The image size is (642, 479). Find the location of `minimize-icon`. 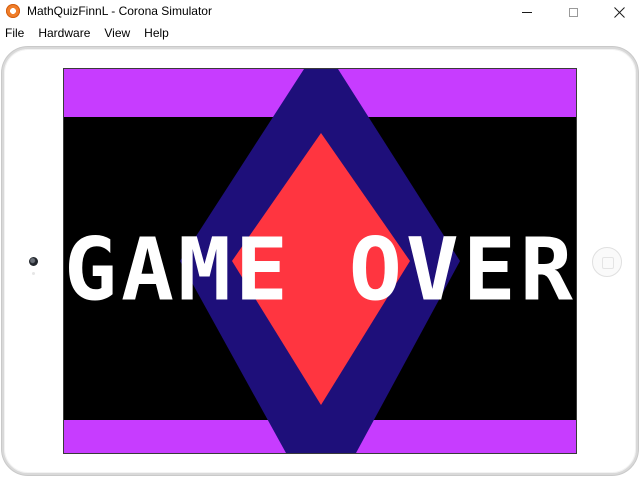

minimize-icon is located at coordinates (527, 12).